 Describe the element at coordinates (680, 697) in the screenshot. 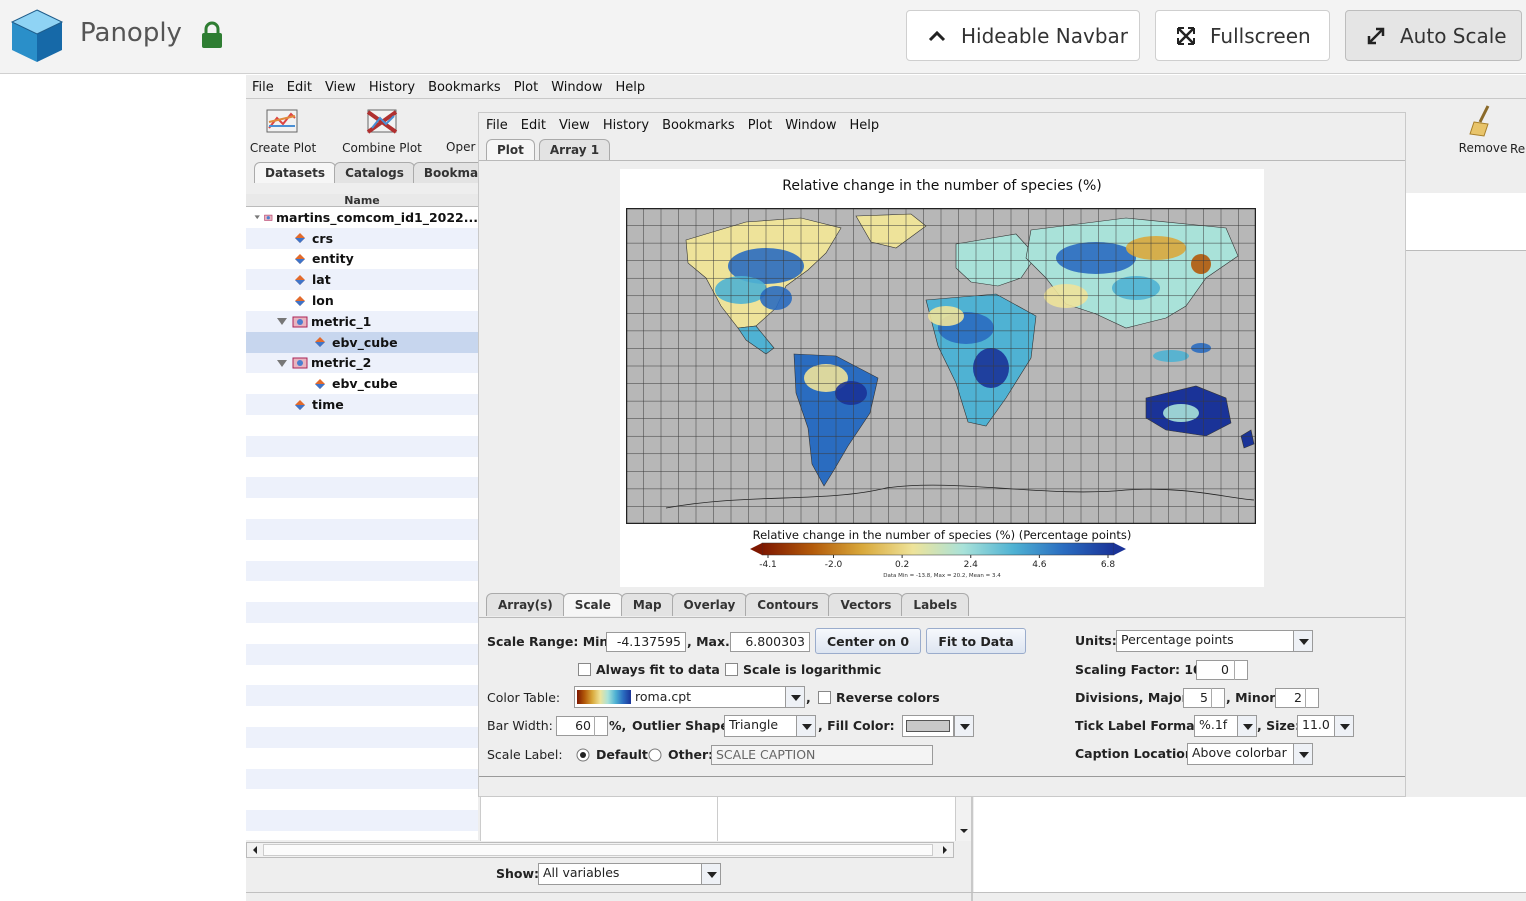

I see `color-table-select: roma.cpt` at that location.